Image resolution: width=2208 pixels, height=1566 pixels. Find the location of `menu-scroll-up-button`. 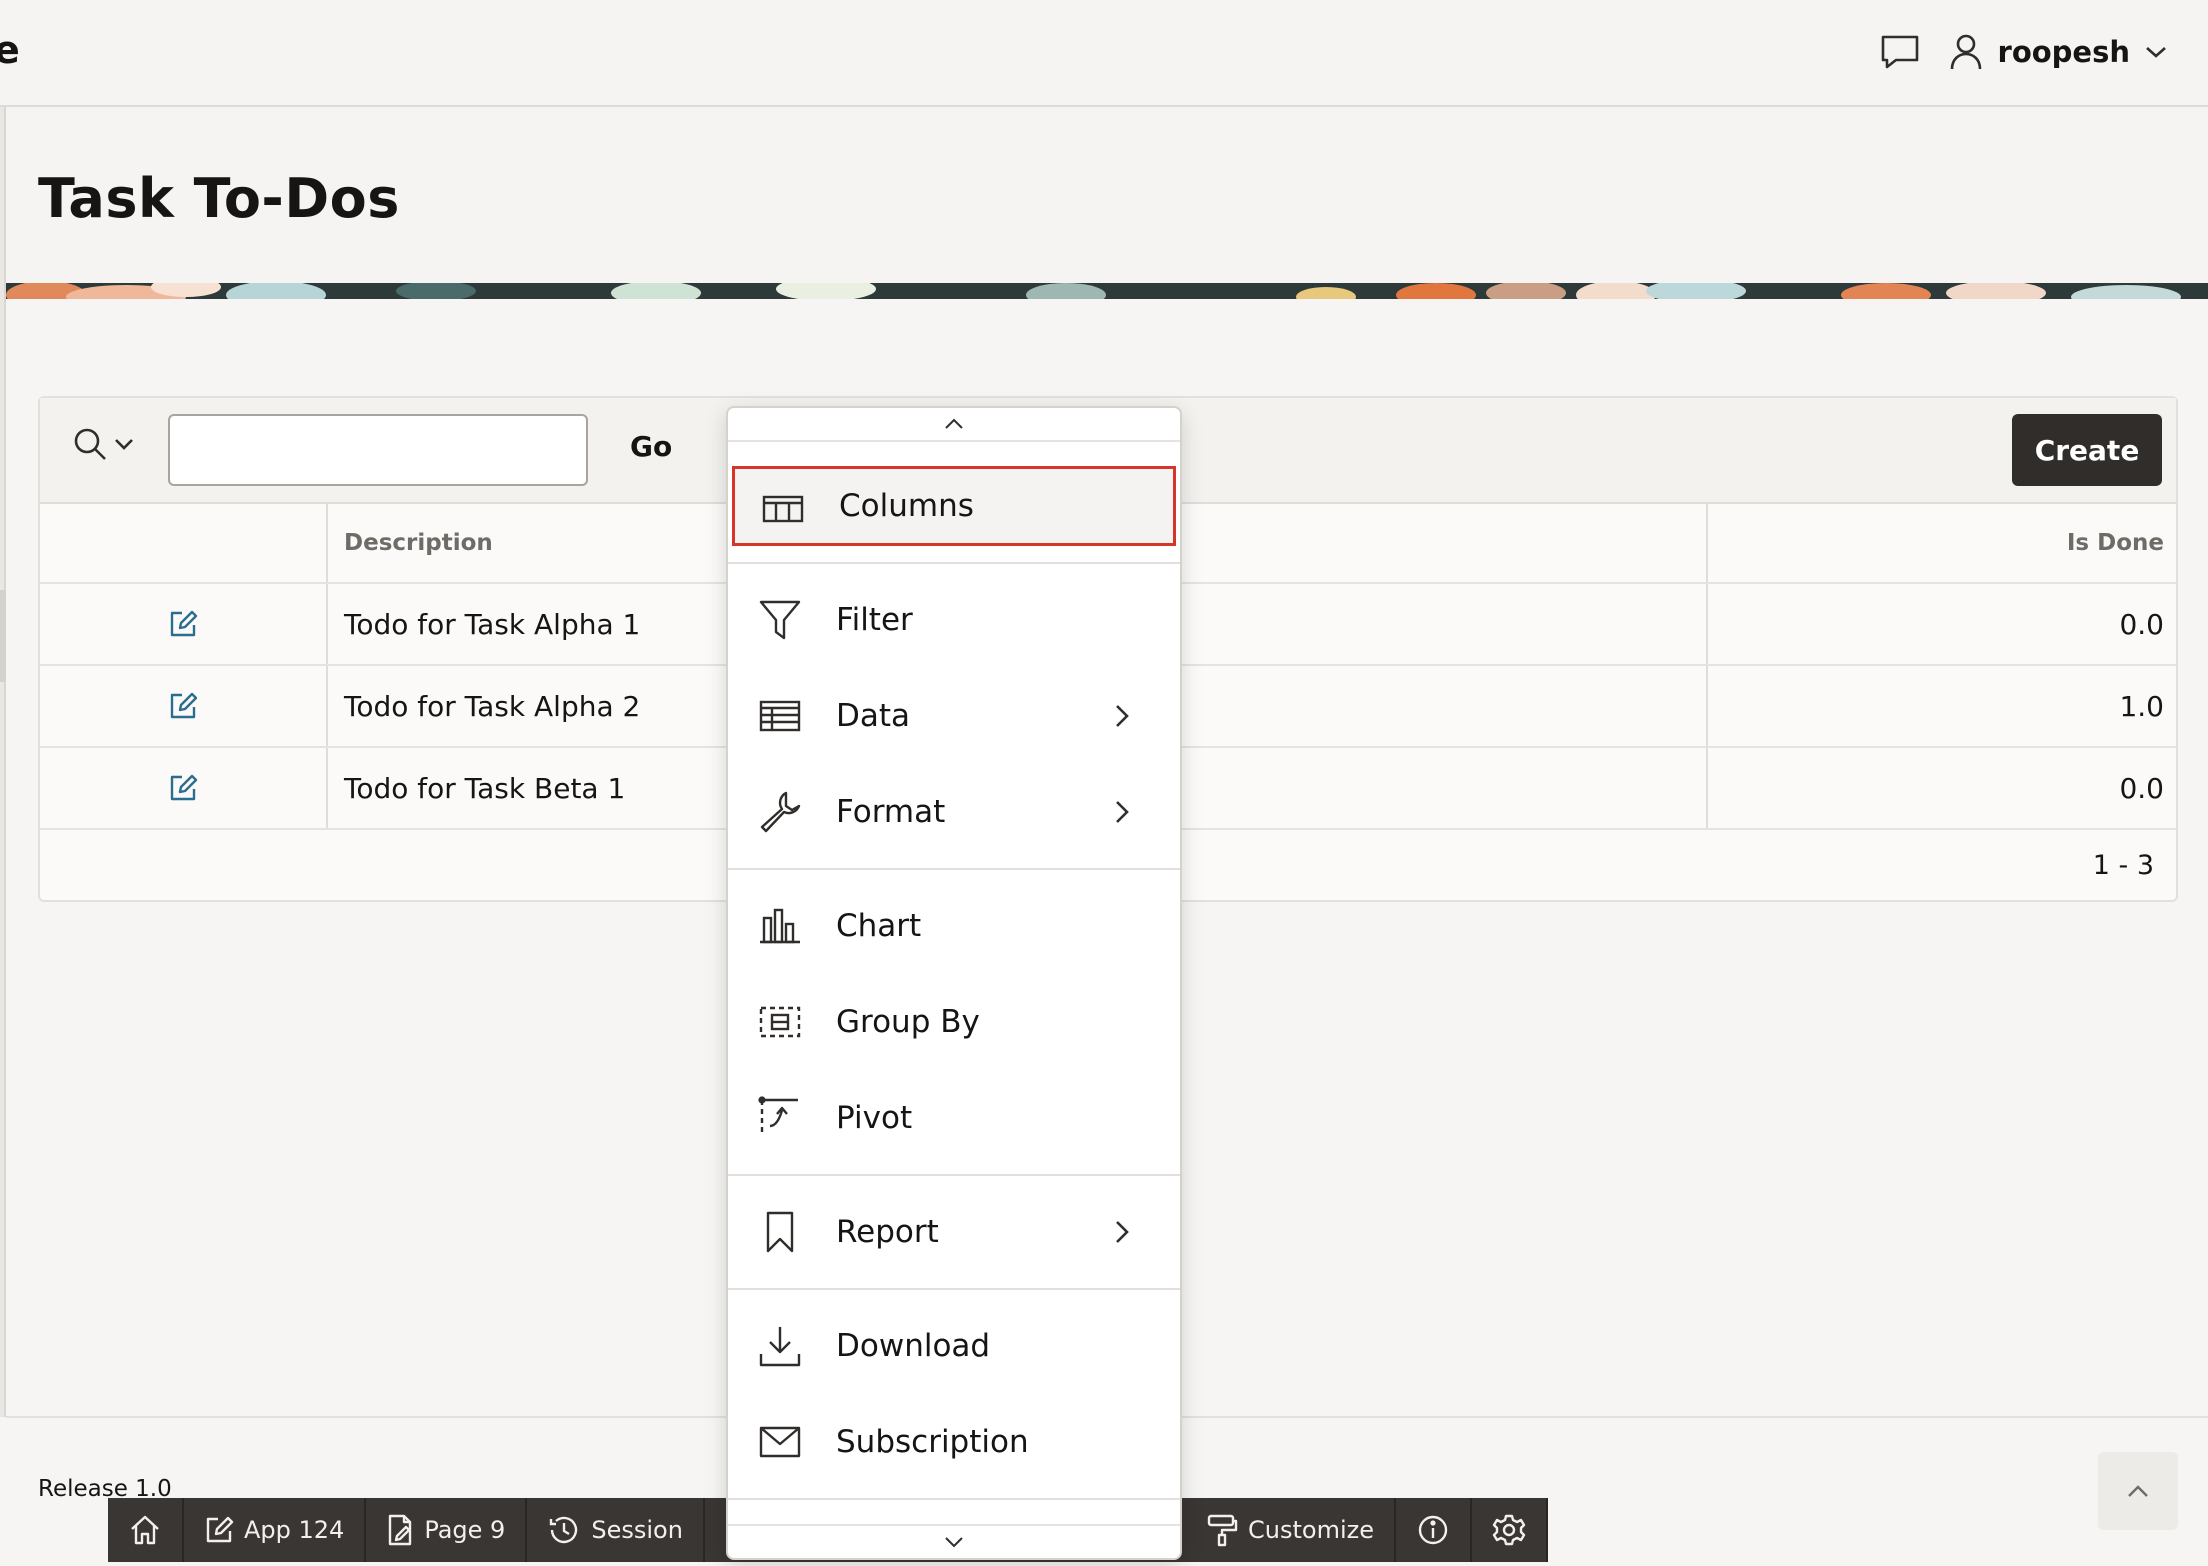

menu-scroll-up-button is located at coordinates (954, 425).